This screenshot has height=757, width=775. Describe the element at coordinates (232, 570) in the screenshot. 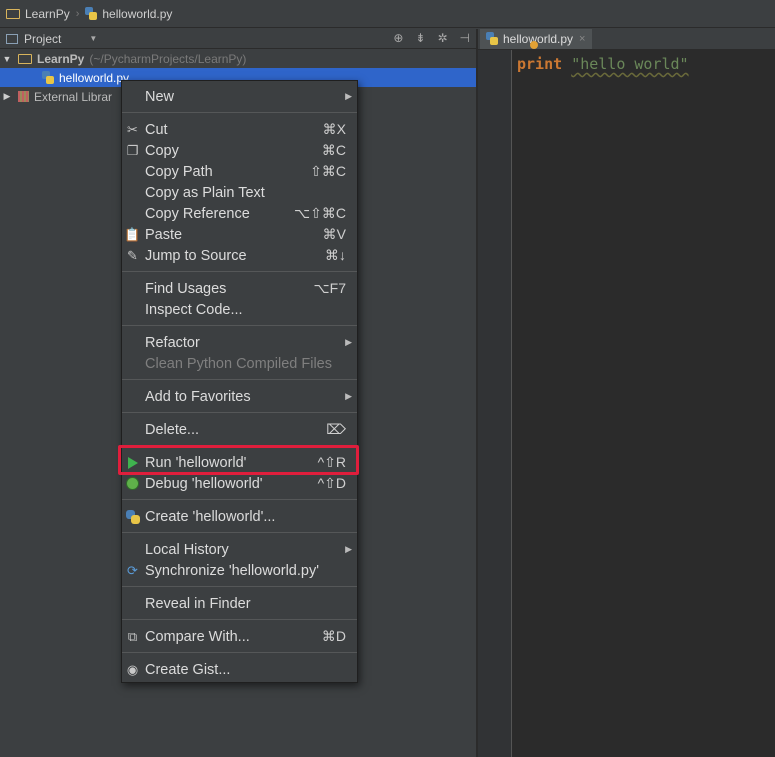

I see `menu-item-label: Synchronize 'helloworld.py'` at that location.